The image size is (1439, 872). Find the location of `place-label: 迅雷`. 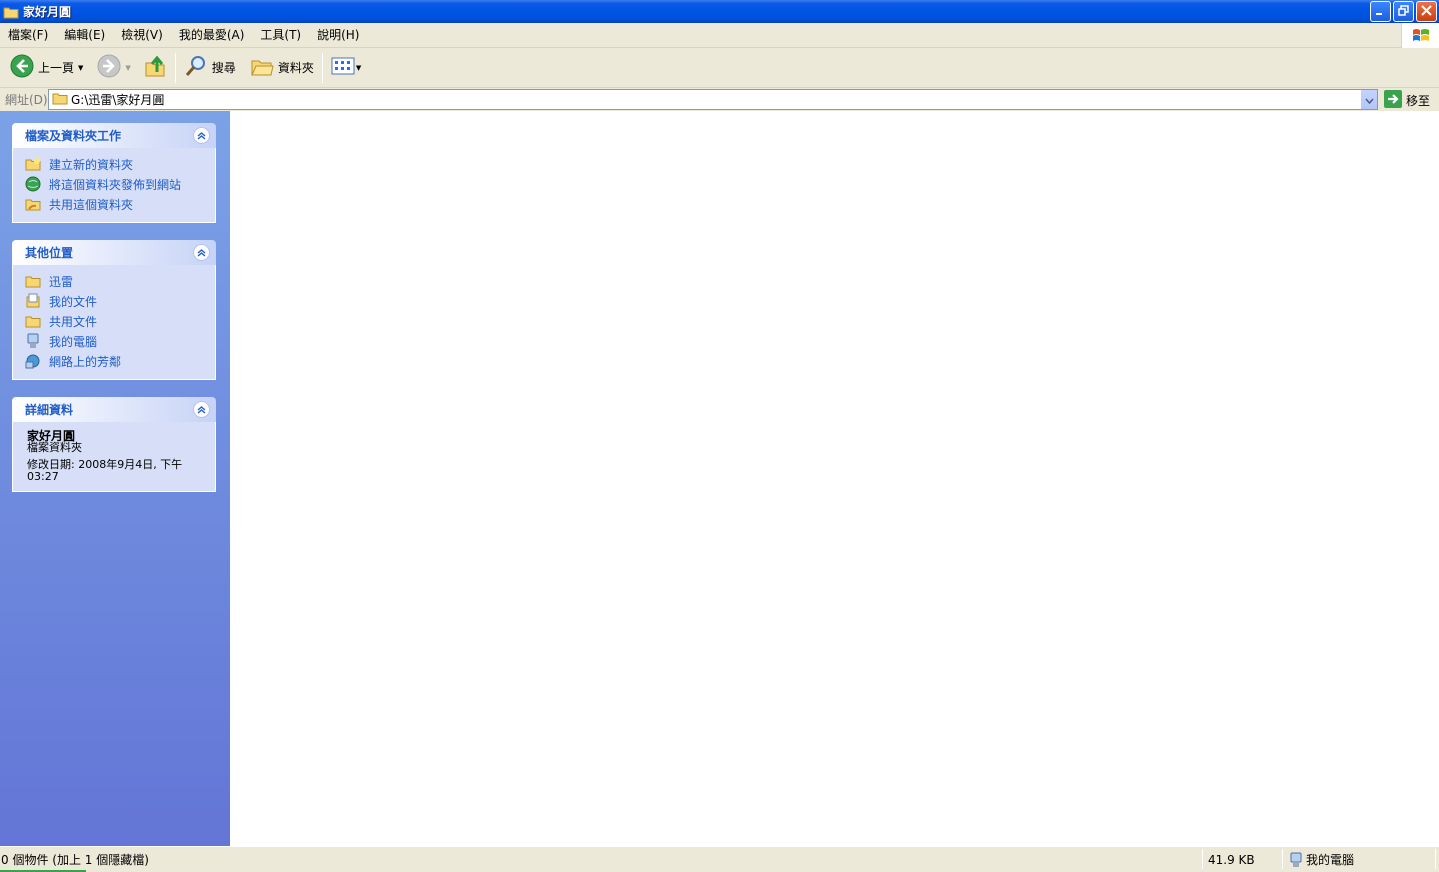

place-label: 迅雷 is located at coordinates (61, 281).